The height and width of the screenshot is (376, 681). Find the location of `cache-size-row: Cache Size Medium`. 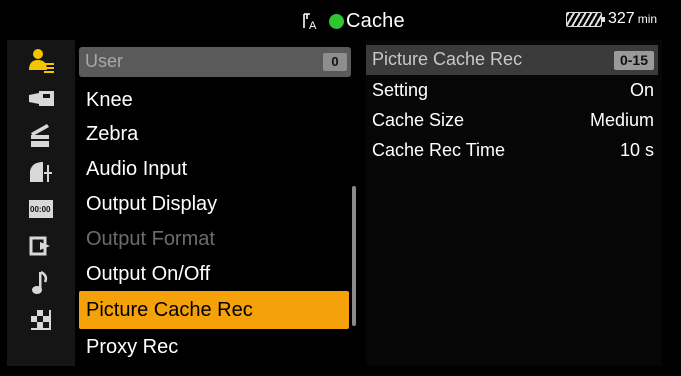

cache-size-row: Cache Size Medium is located at coordinates (513, 120).